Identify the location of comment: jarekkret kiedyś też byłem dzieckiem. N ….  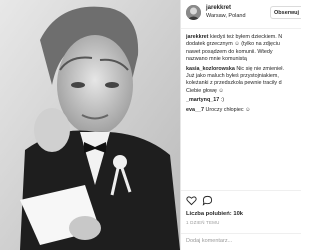
(243, 49).